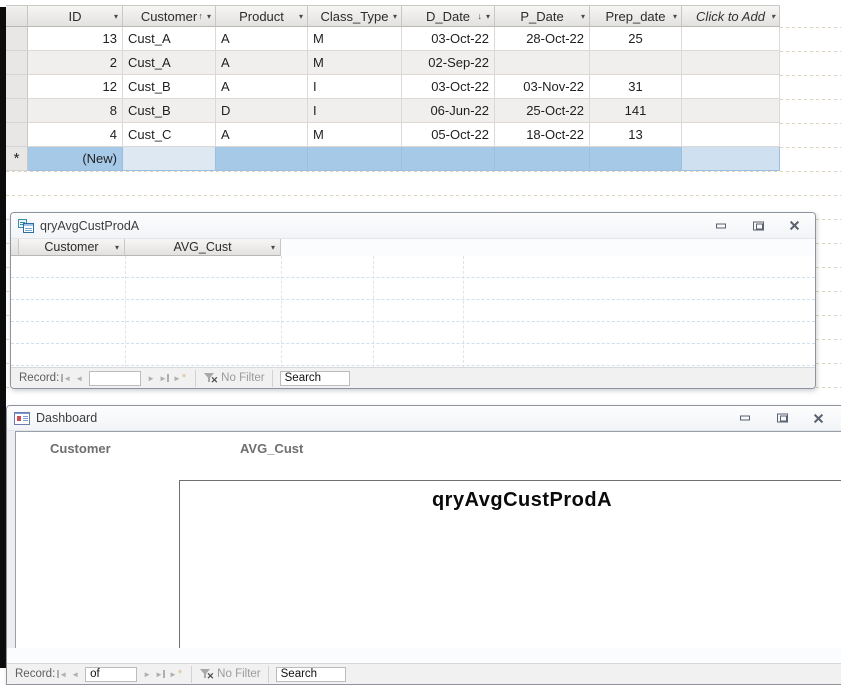 The height and width of the screenshot is (685, 841). Describe the element at coordinates (169, 135) in the screenshot. I see `cell-customer: Cust_C` at that location.